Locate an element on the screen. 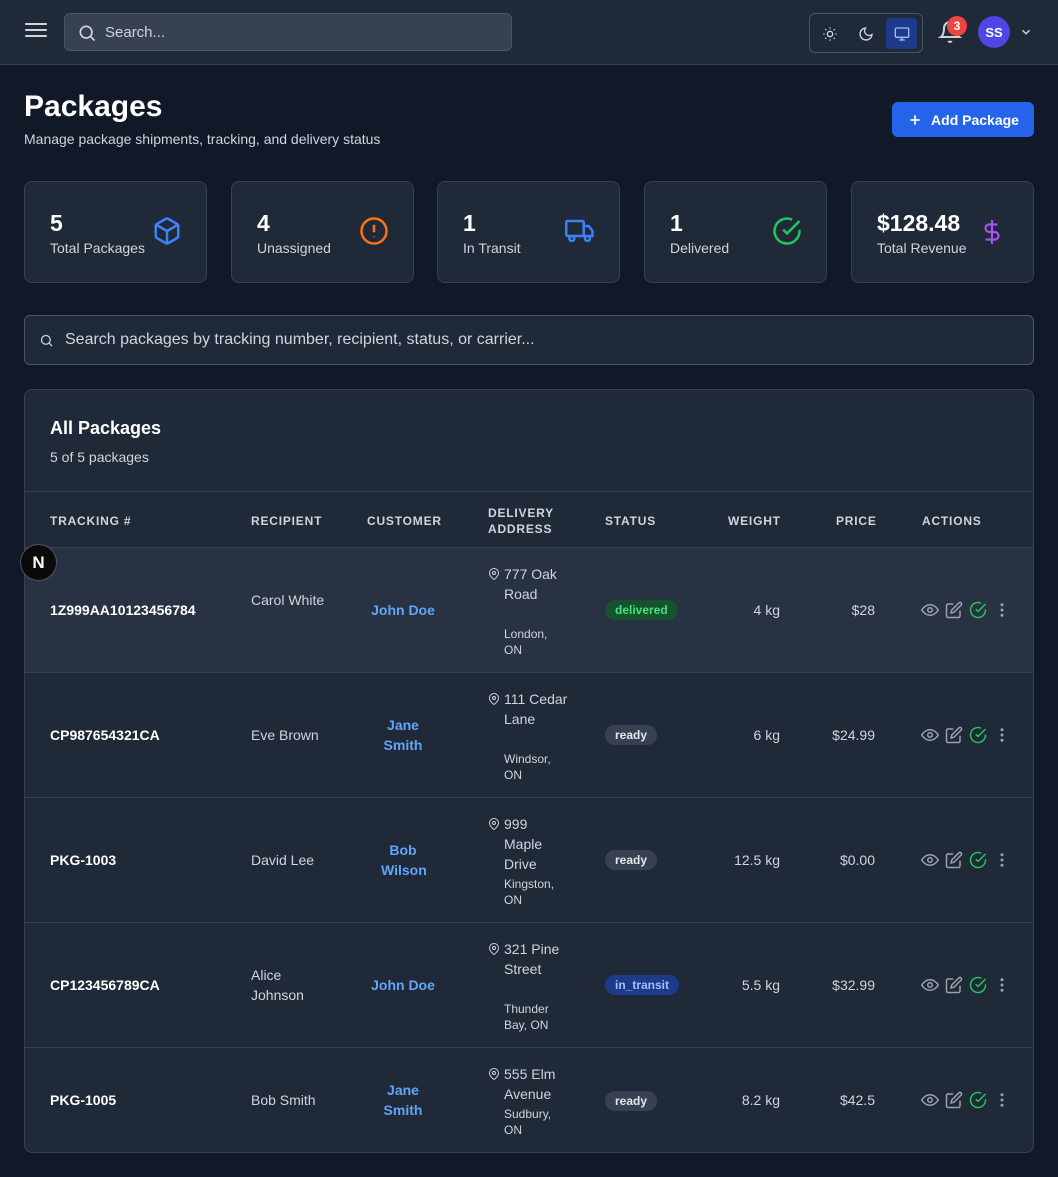 This screenshot has height=1177, width=1058. delivery-address: 111 Cedar Lane Windsor, ON is located at coordinates (528, 737).